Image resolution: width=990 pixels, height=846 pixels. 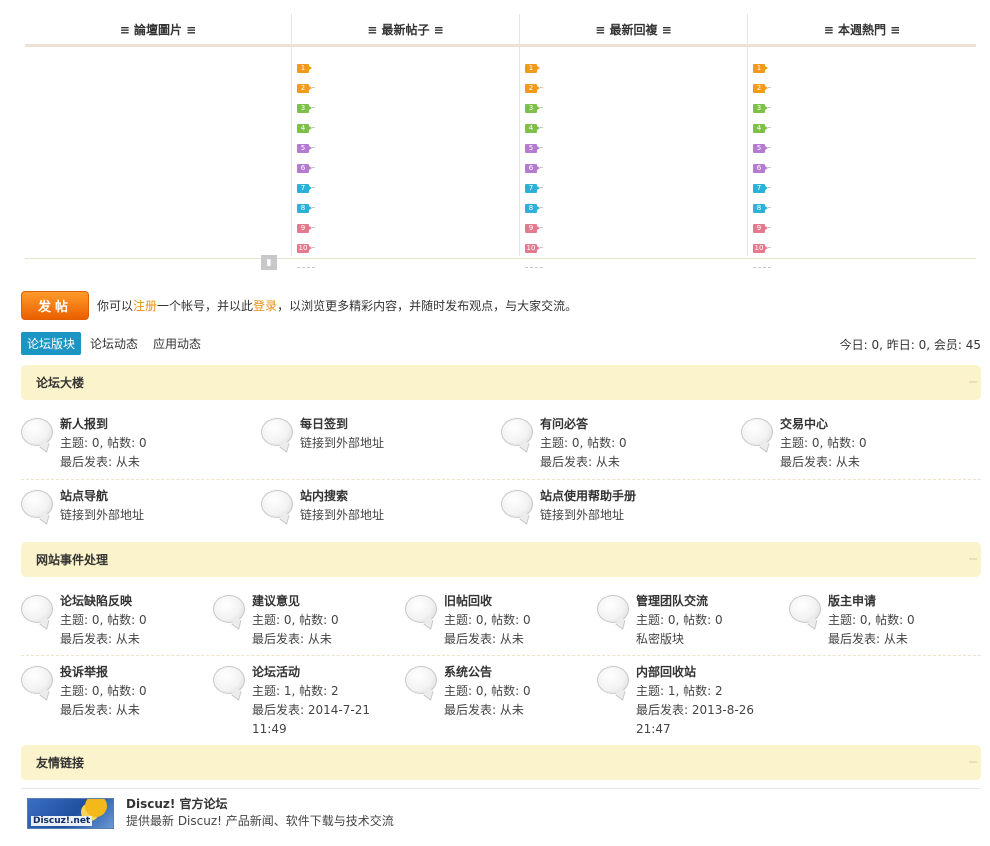 What do you see at coordinates (177, 343) in the screenshot?
I see `tab-app-activity: 应用动态` at bounding box center [177, 343].